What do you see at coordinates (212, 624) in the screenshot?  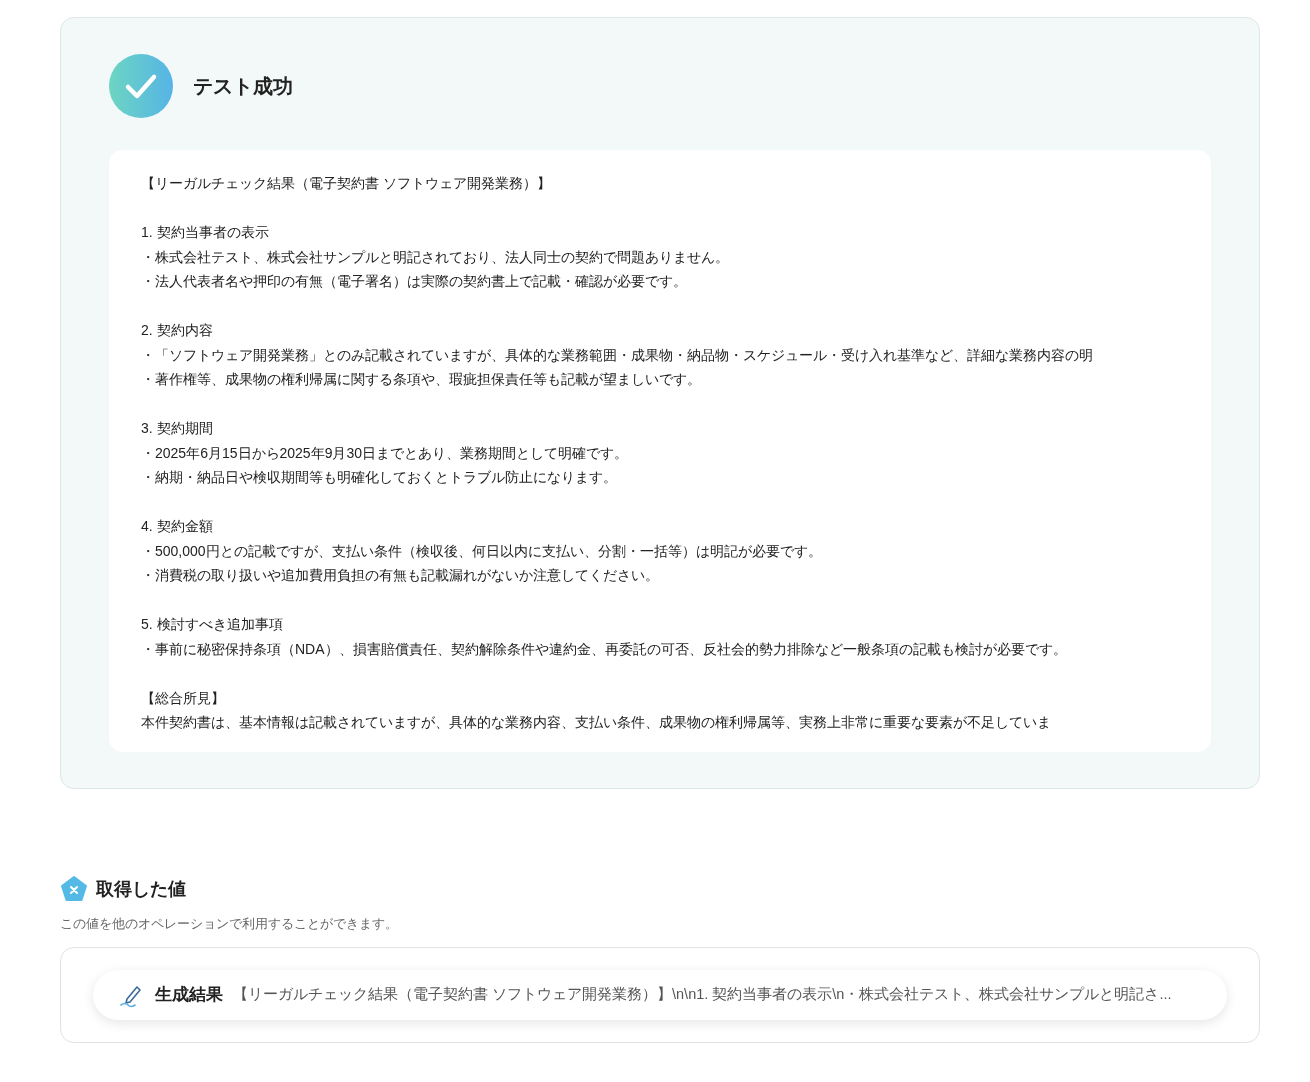 I see `result-text-line: 5. 検討すべき追加事項` at bounding box center [212, 624].